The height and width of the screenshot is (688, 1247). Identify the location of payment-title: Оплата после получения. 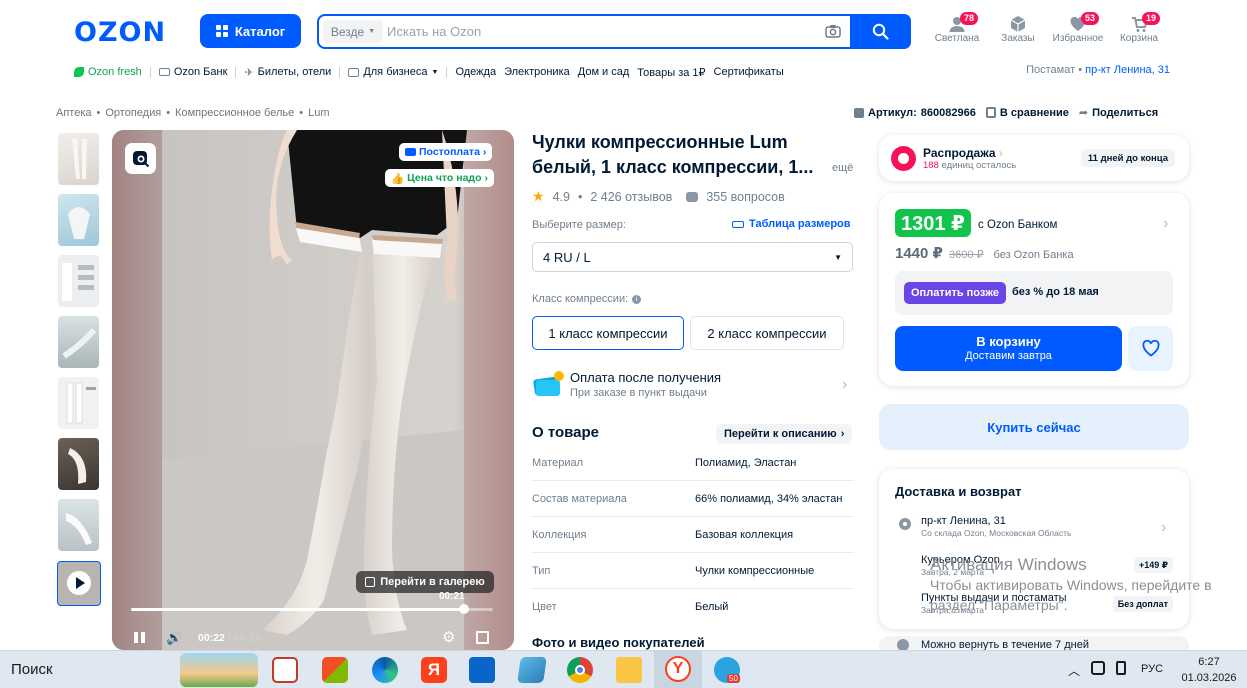
(646, 377).